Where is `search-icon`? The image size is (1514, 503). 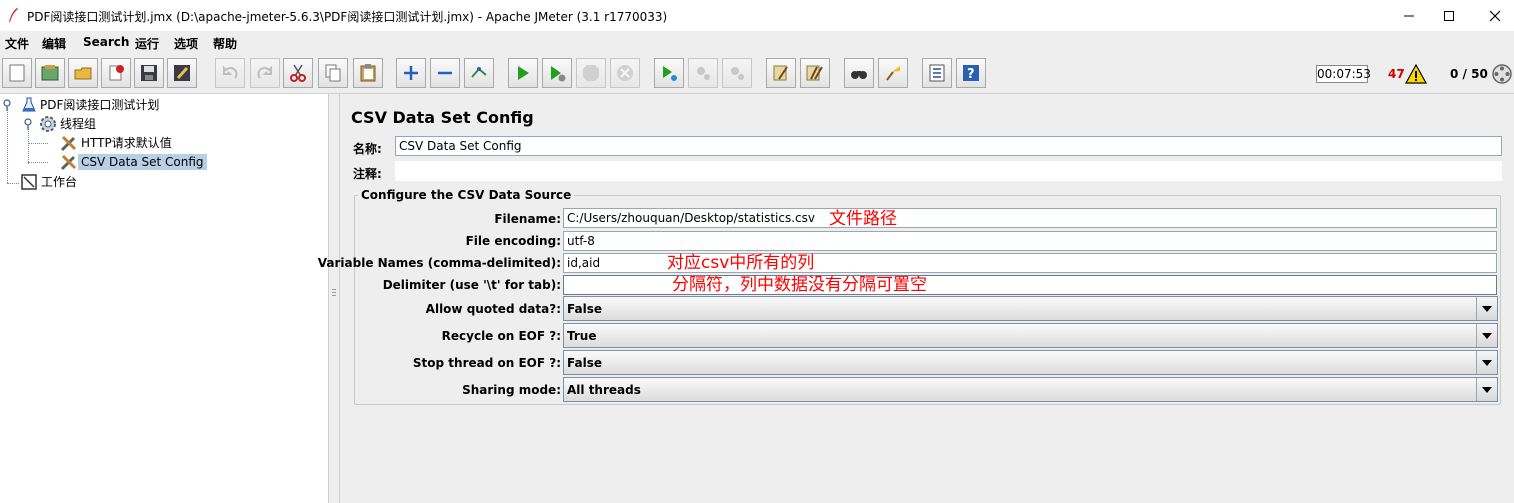 search-icon is located at coordinates (859, 75).